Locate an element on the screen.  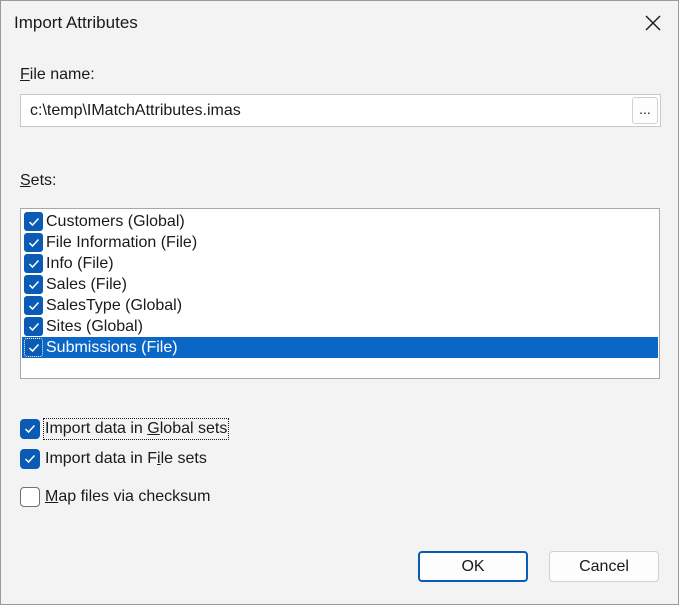
import-file-sets-option: Import data in File sets is located at coordinates (113, 459).